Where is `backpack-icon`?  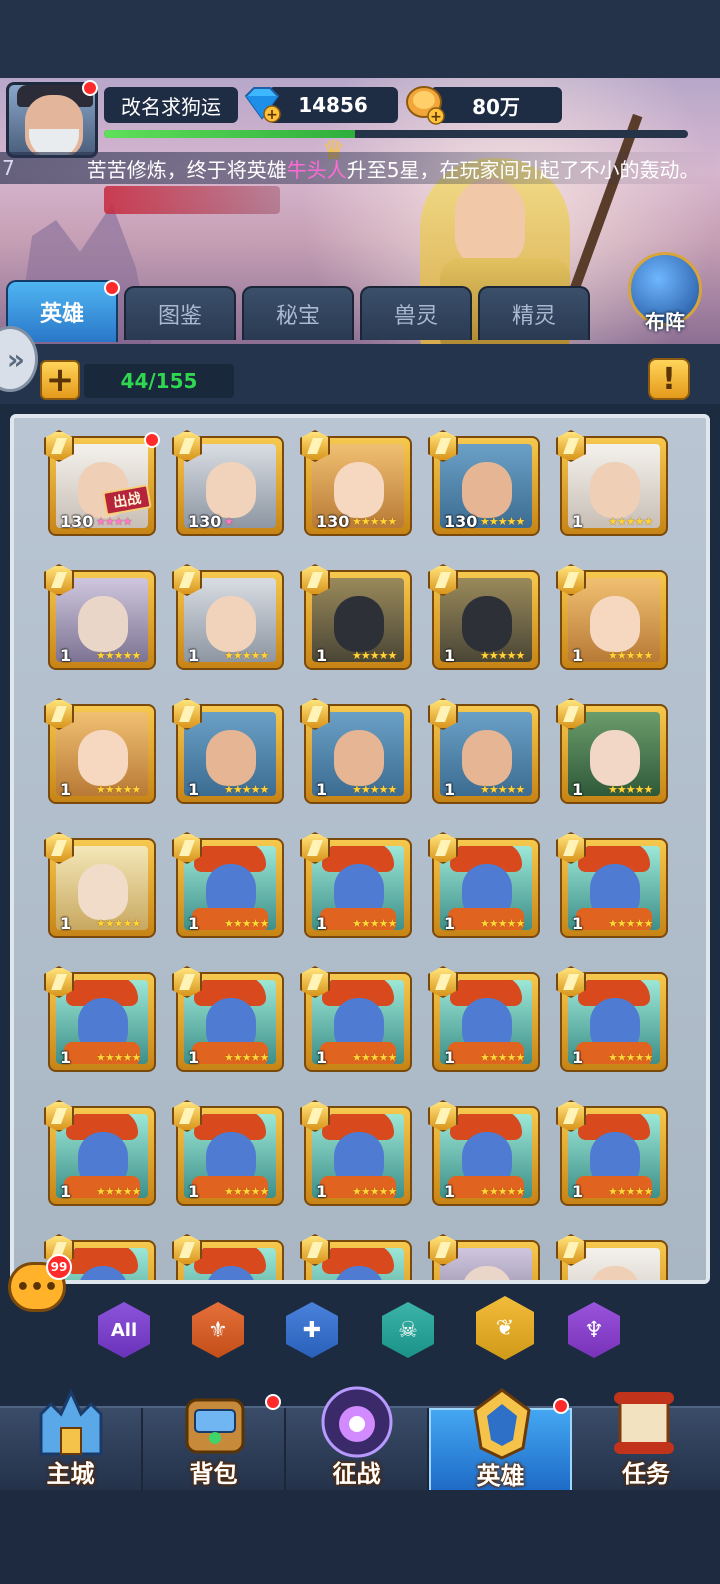 backpack-icon is located at coordinates (215, 1426).